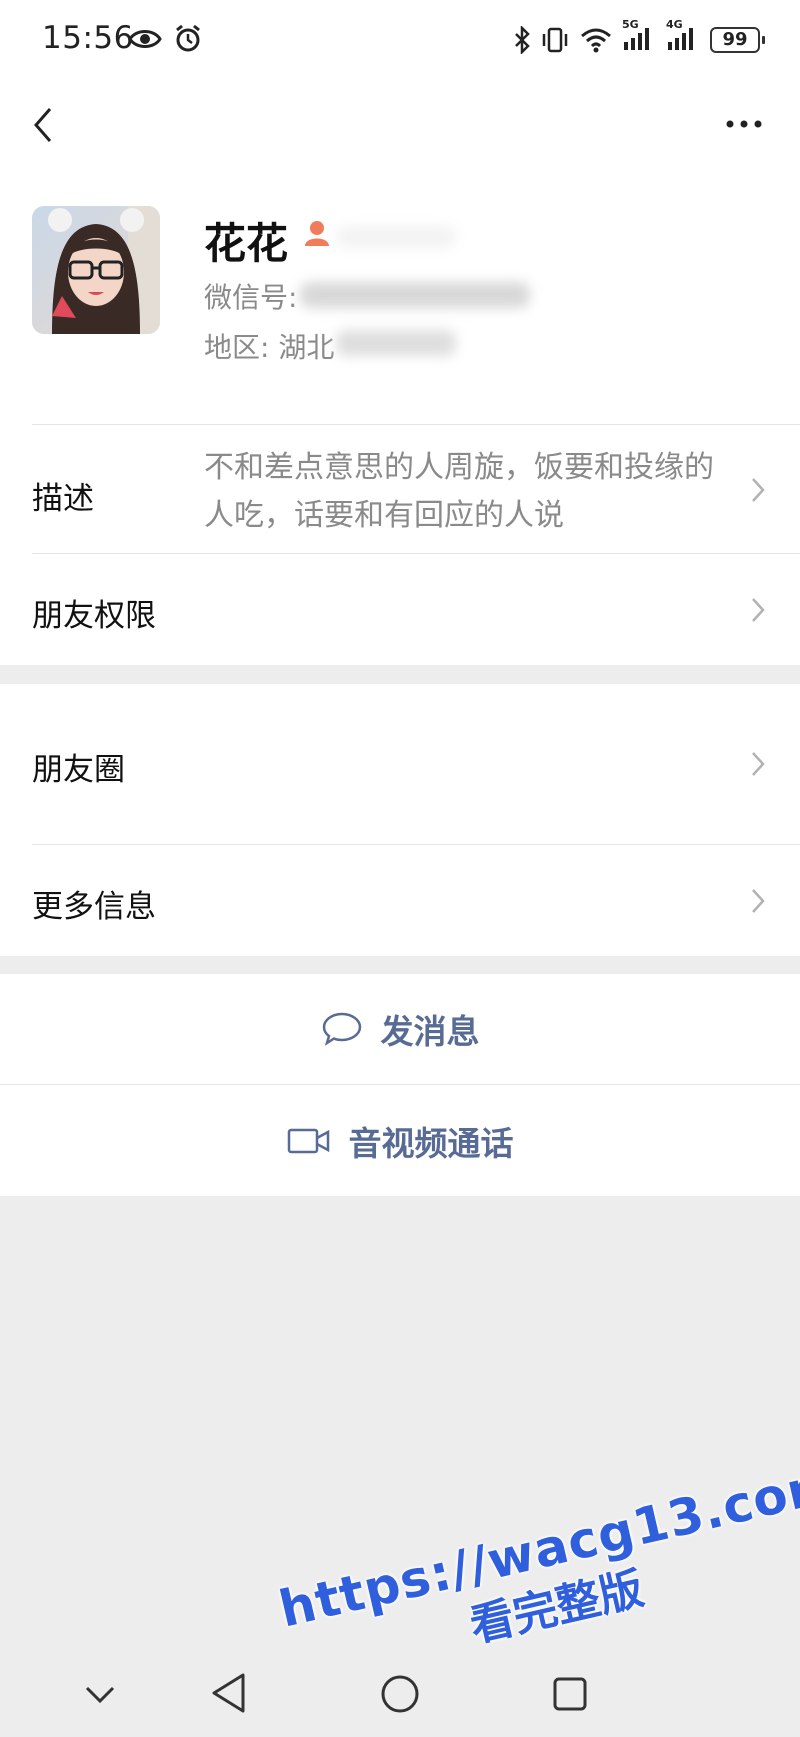 The width and height of the screenshot is (800, 1737). I want to click on more-info-label: 更多信息, so click(94, 907).